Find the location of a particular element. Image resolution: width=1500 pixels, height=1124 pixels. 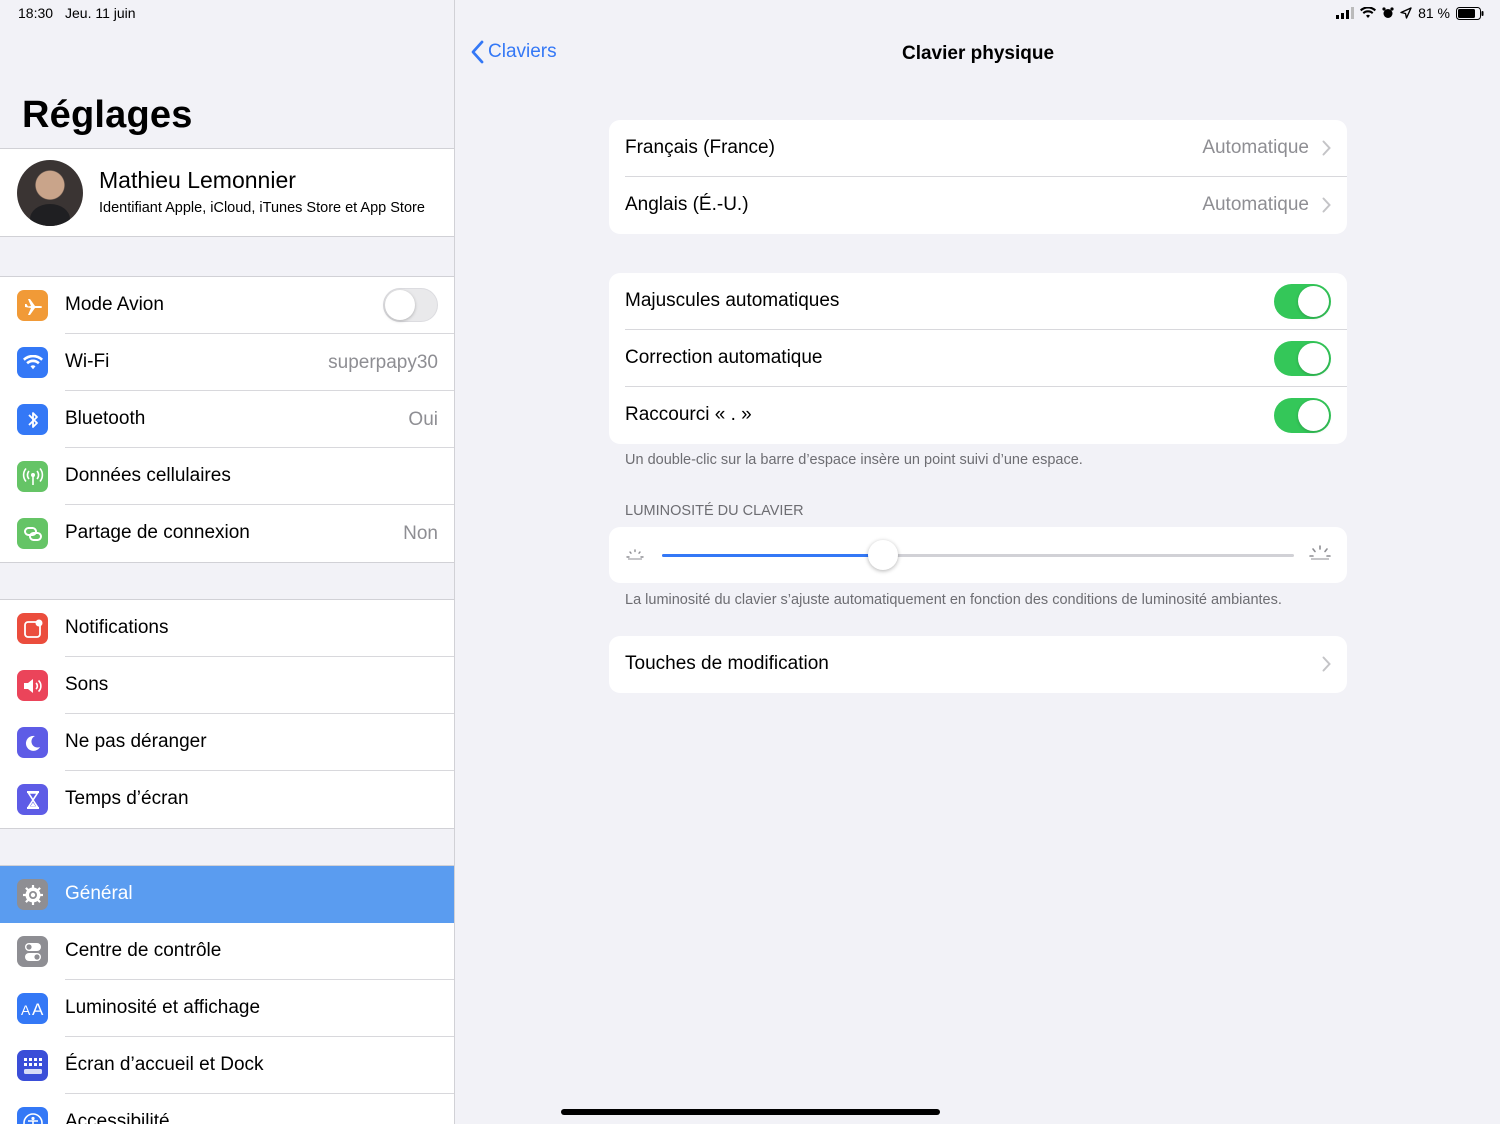

option-row-auto-correction: Correction automatique is located at coordinates (978, 358).